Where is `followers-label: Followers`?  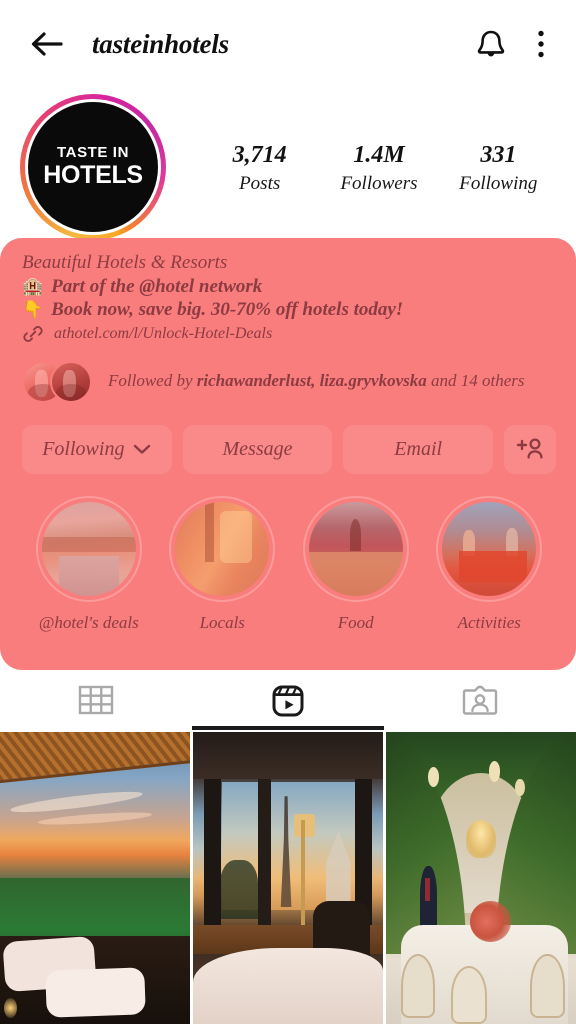
followers-label: Followers is located at coordinates (379, 183).